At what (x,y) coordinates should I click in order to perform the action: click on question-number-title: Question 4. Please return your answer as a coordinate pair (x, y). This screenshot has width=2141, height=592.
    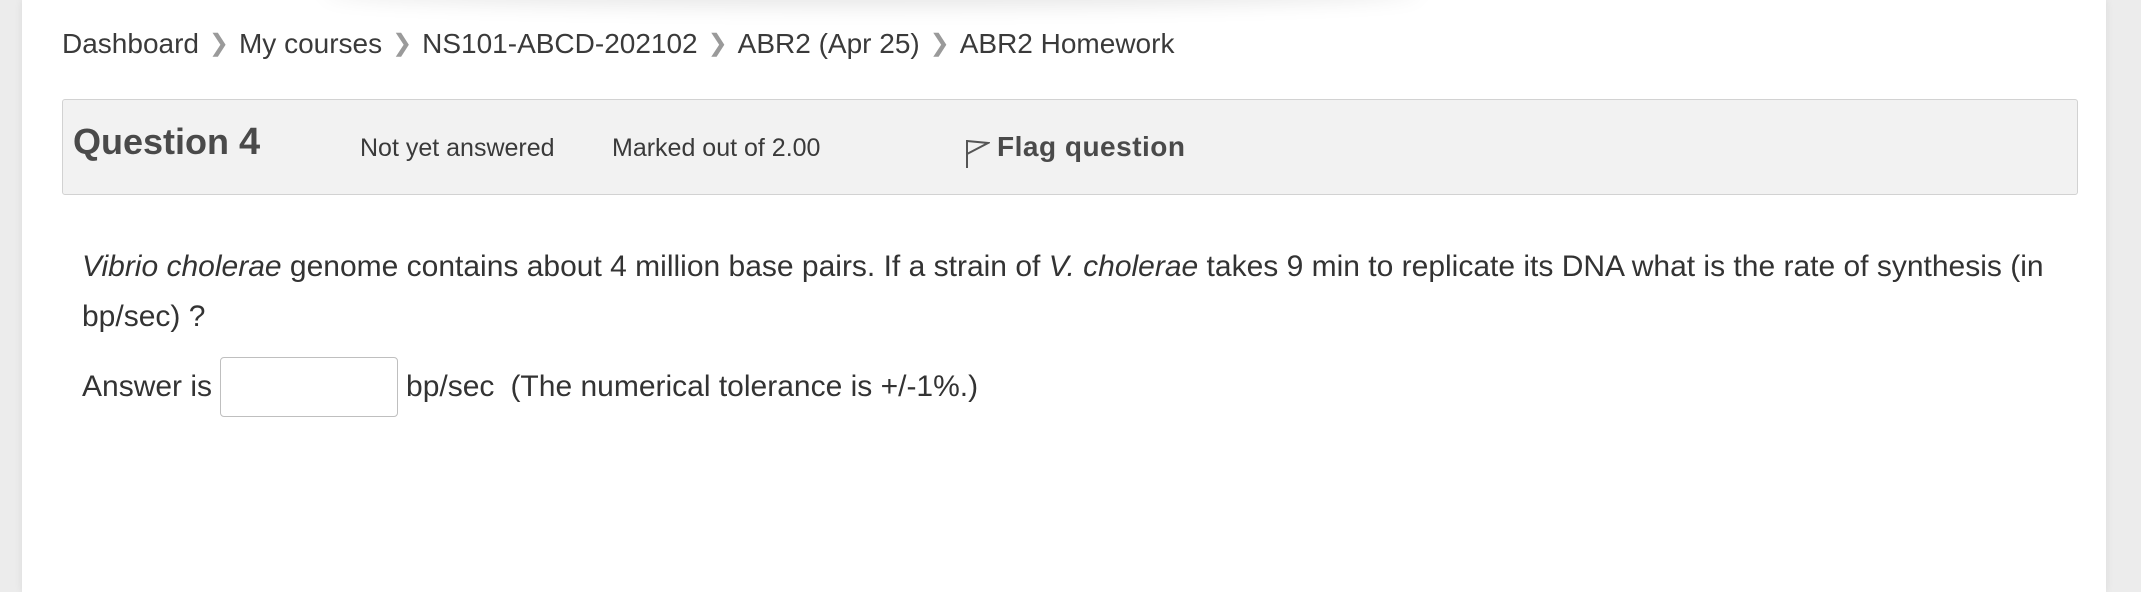
    Looking at the image, I should click on (166, 142).